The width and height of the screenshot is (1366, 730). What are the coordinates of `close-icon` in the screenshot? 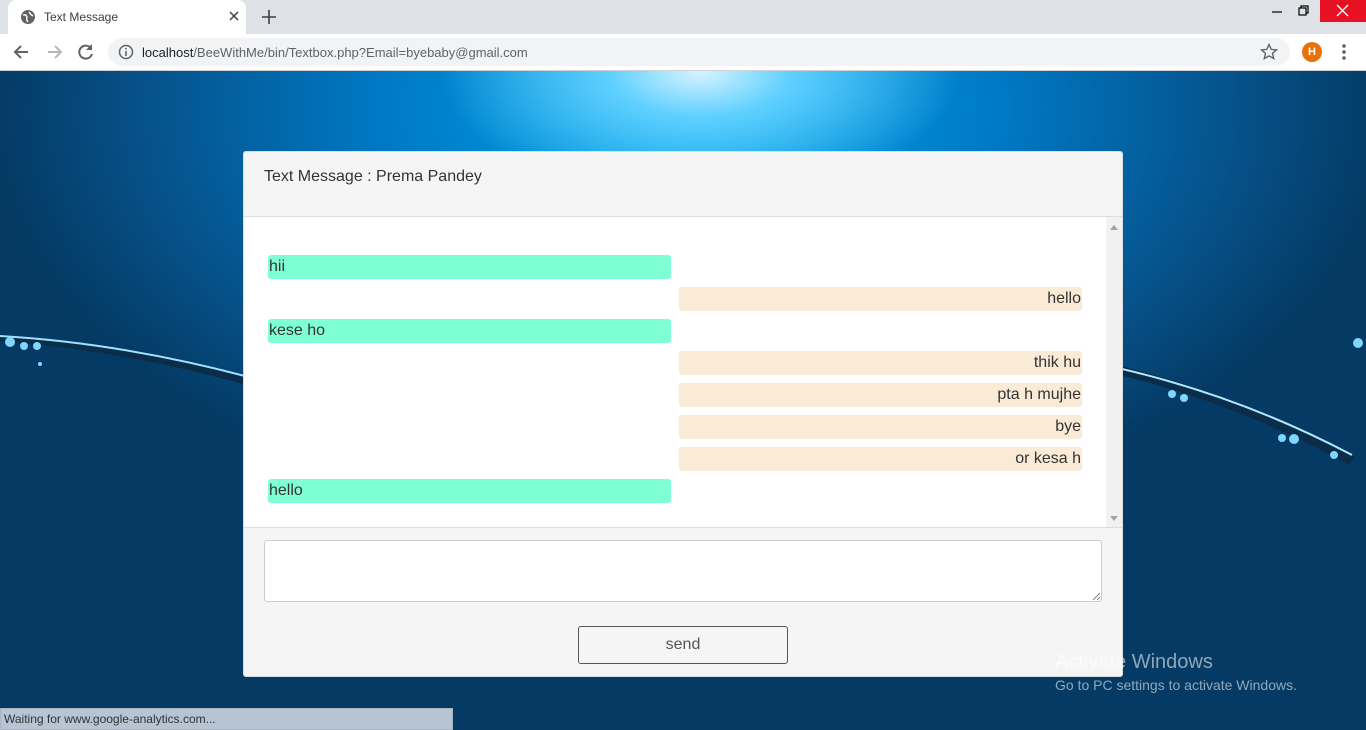 It's located at (1342, 10).